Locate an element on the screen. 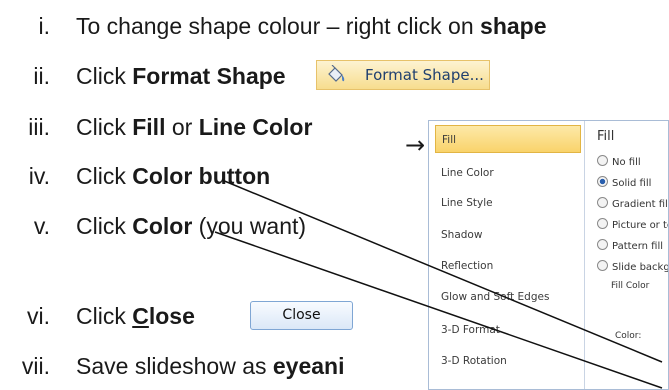 This screenshot has width=669, height=390. step-number: ii. is located at coordinates (41, 76).